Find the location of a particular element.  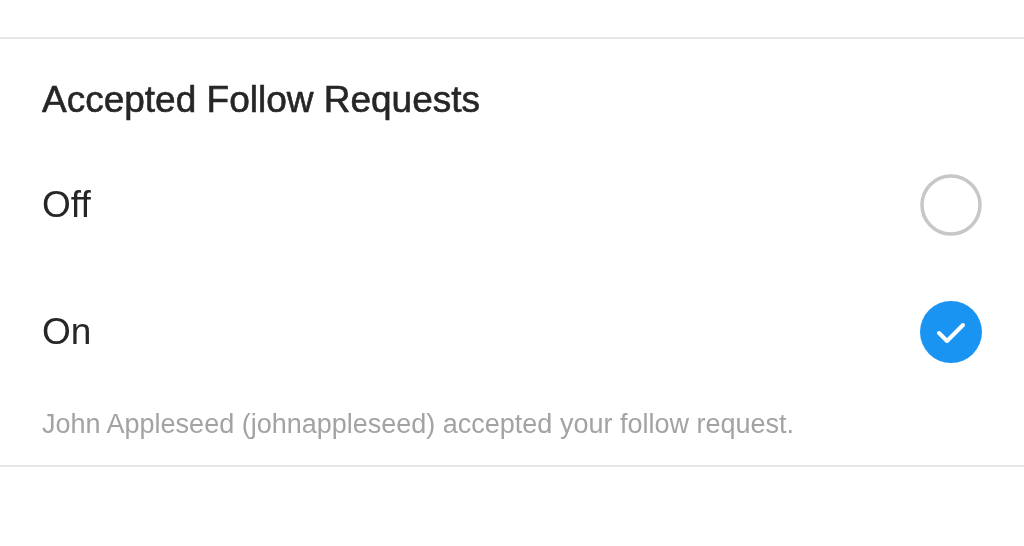

radio-checked is located at coordinates (951, 331).